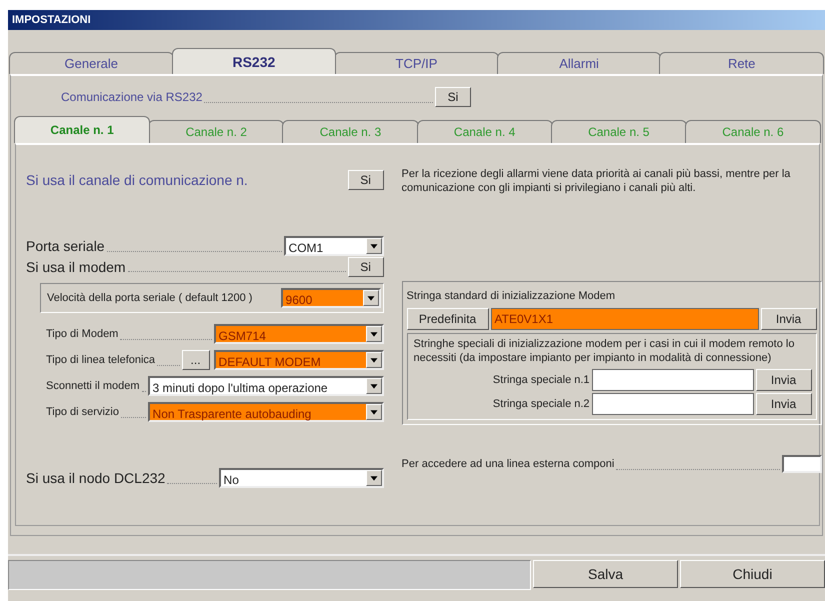 The image size is (825, 601). Describe the element at coordinates (579, 63) in the screenshot. I see `tab: Allarmi` at that location.